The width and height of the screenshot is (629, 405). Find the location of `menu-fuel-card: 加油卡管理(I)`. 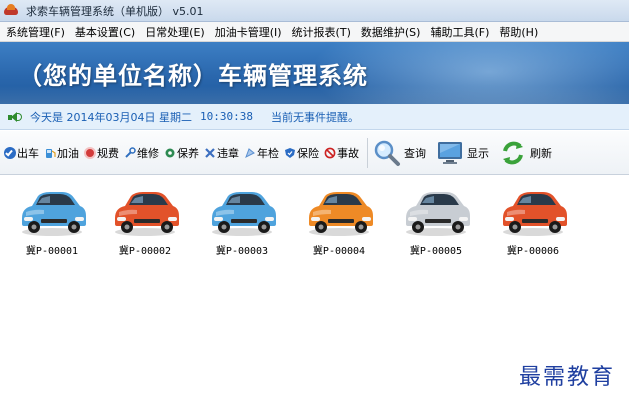

menu-fuel-card: 加油卡管理(I) is located at coordinates (247, 32).